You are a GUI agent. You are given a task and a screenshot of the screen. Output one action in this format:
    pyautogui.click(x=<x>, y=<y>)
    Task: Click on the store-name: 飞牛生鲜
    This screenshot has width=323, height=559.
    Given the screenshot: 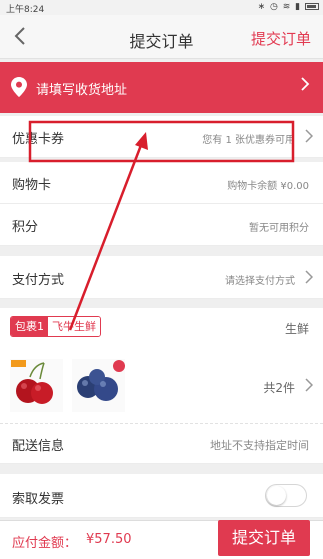 What is the action you would take?
    pyautogui.click(x=74, y=326)
    